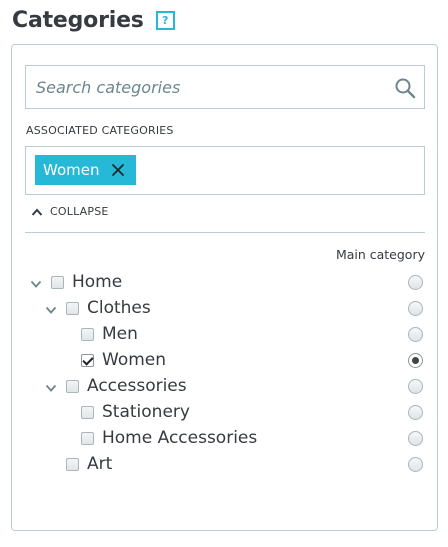 This screenshot has height=547, width=448. What do you see at coordinates (225, 414) in the screenshot?
I see `category-tree-row: Stationery` at bounding box center [225, 414].